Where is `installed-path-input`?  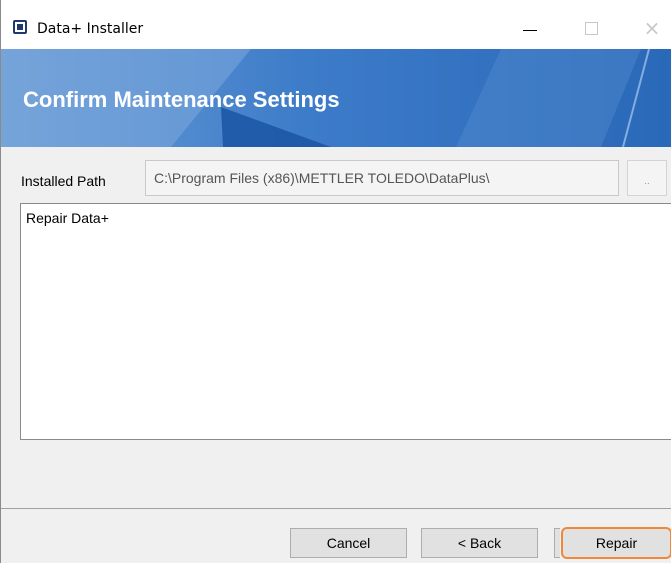 installed-path-input is located at coordinates (382, 178).